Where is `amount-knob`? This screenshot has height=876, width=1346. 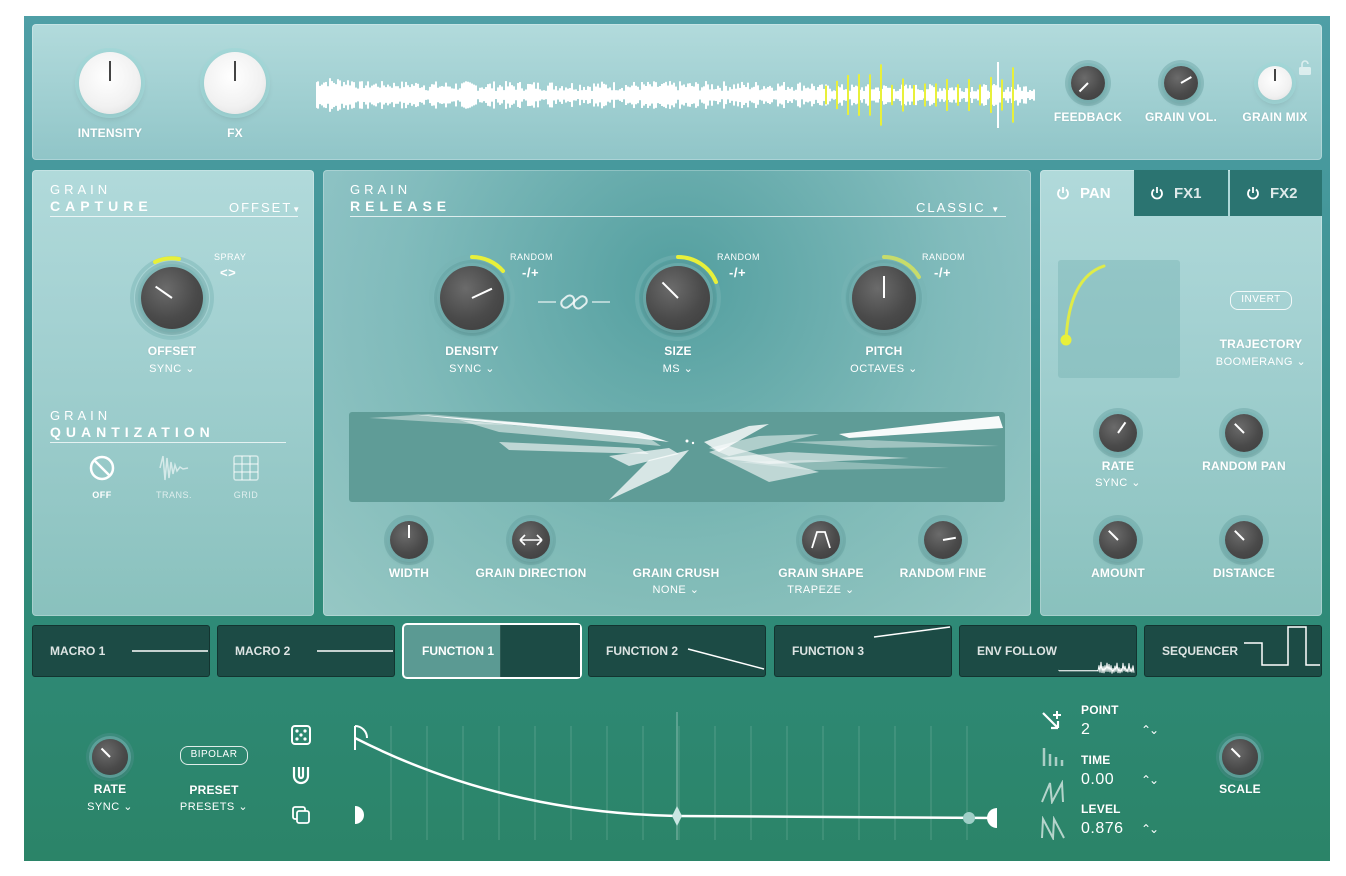
amount-knob is located at coordinates (1118, 540).